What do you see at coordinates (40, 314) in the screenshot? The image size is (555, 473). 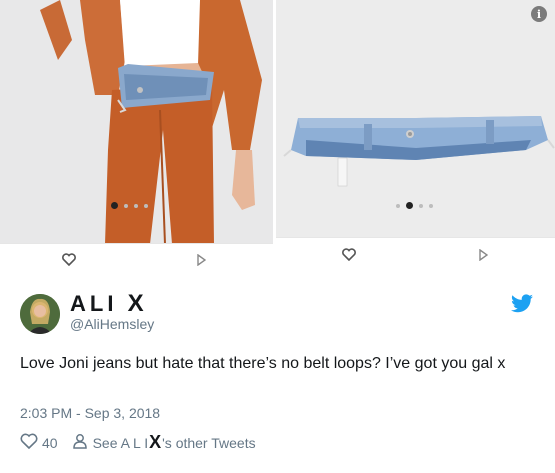 I see `avatar` at bounding box center [40, 314].